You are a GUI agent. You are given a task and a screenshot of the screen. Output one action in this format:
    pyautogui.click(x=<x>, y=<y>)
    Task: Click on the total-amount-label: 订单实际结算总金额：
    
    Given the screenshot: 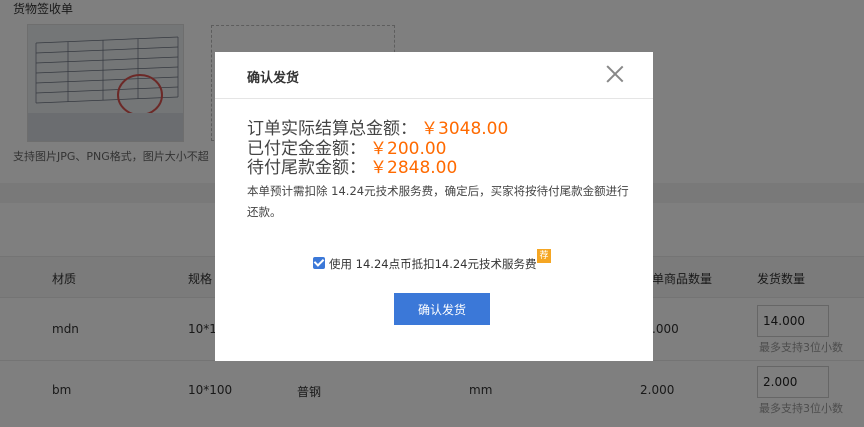 What is the action you would take?
    pyautogui.click(x=332, y=129)
    